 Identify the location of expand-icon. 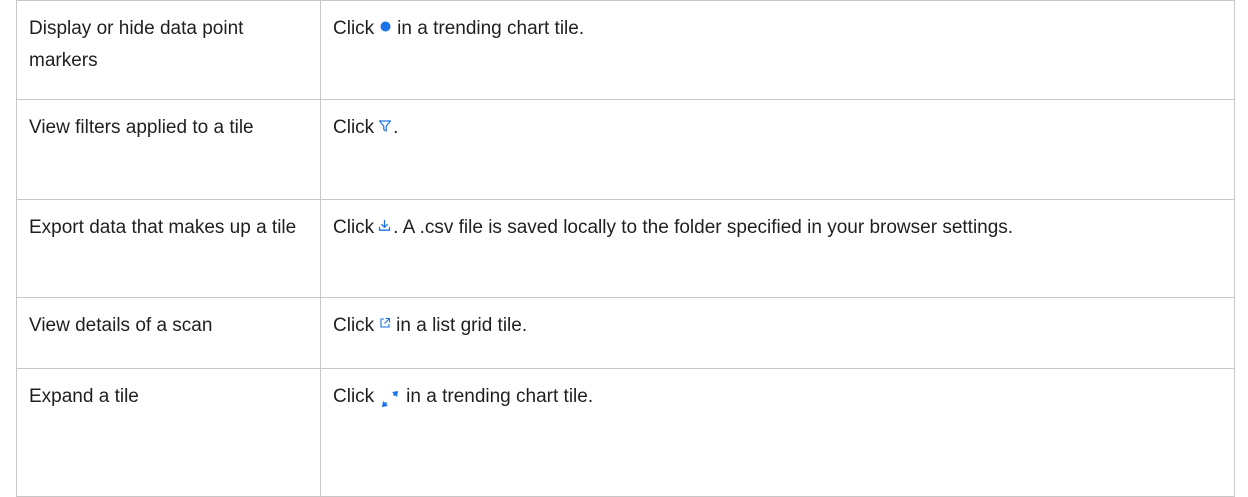
(390, 399).